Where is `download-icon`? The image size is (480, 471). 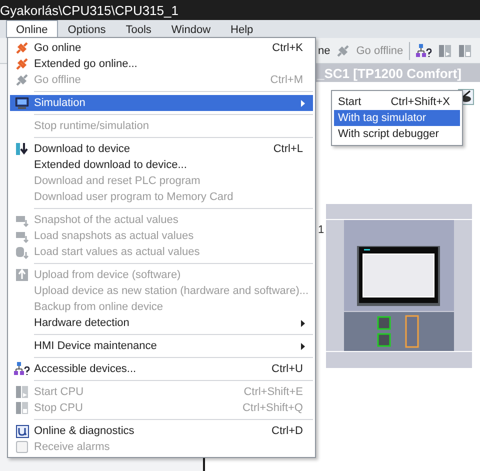
download-icon is located at coordinates (22, 149).